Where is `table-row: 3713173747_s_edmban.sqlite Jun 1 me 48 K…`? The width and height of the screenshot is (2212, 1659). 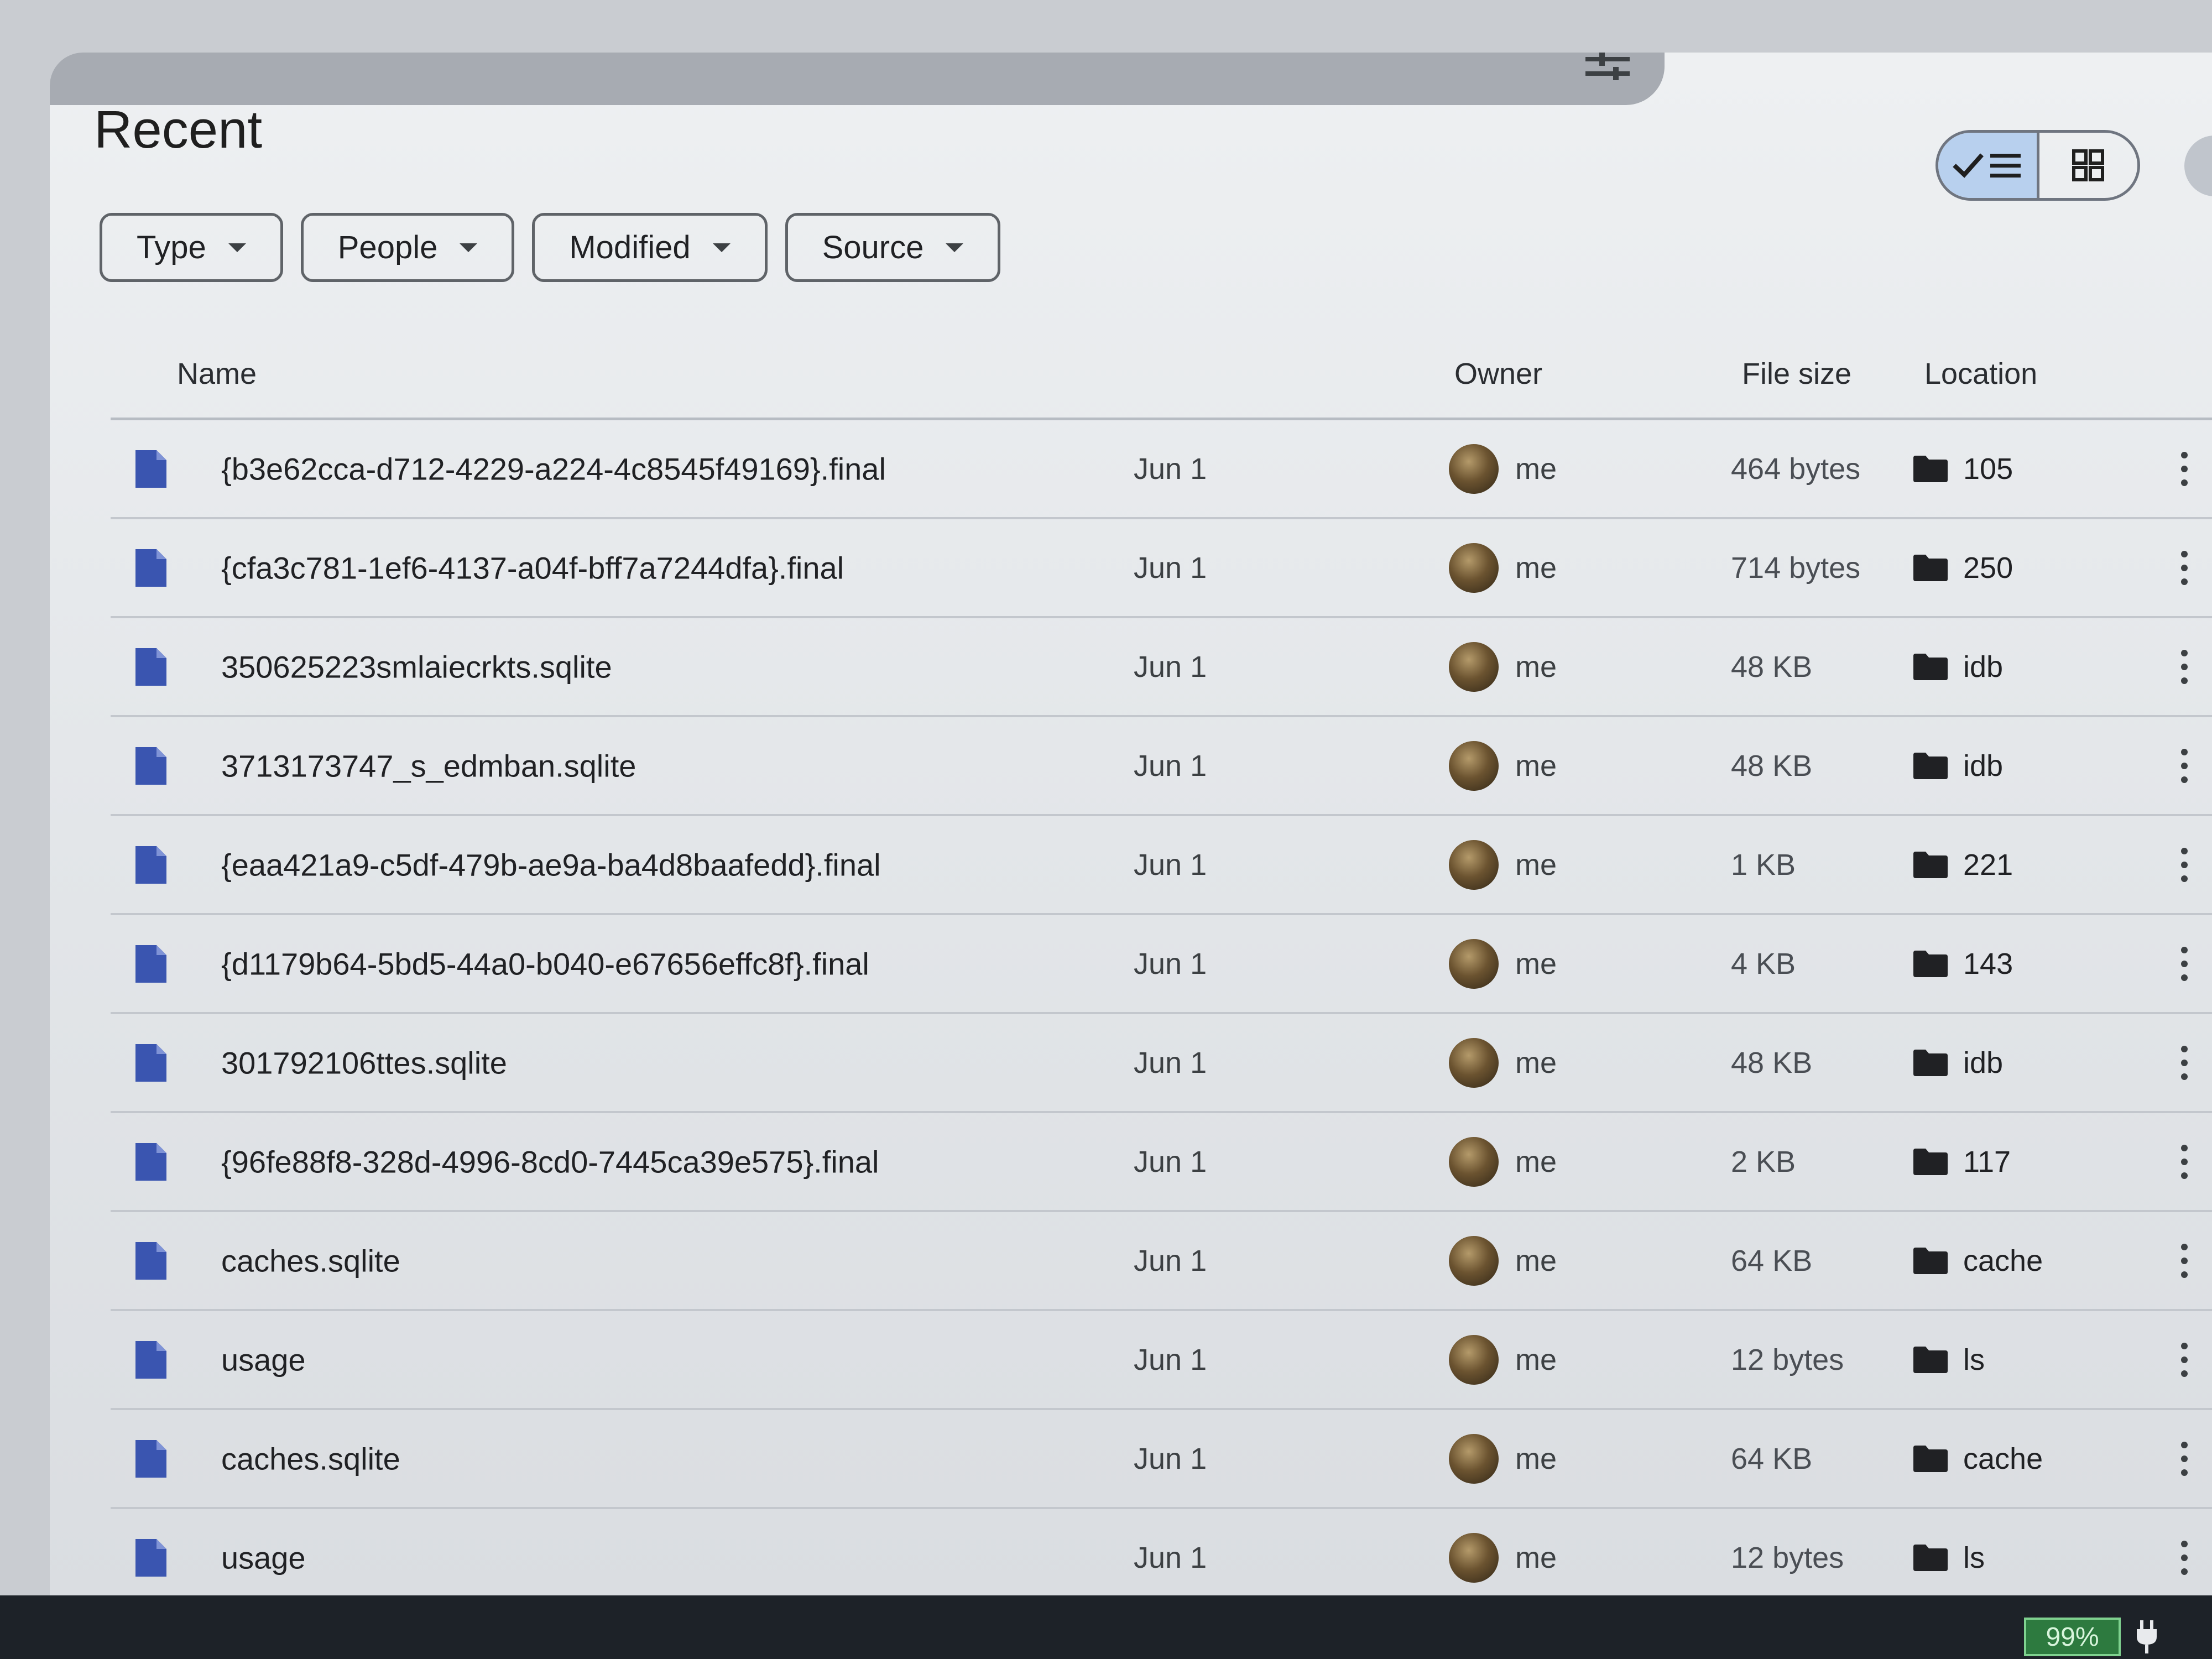 table-row: 3713173747_s_edmban.sqlite Jun 1 me 48 K… is located at coordinates (1162, 767).